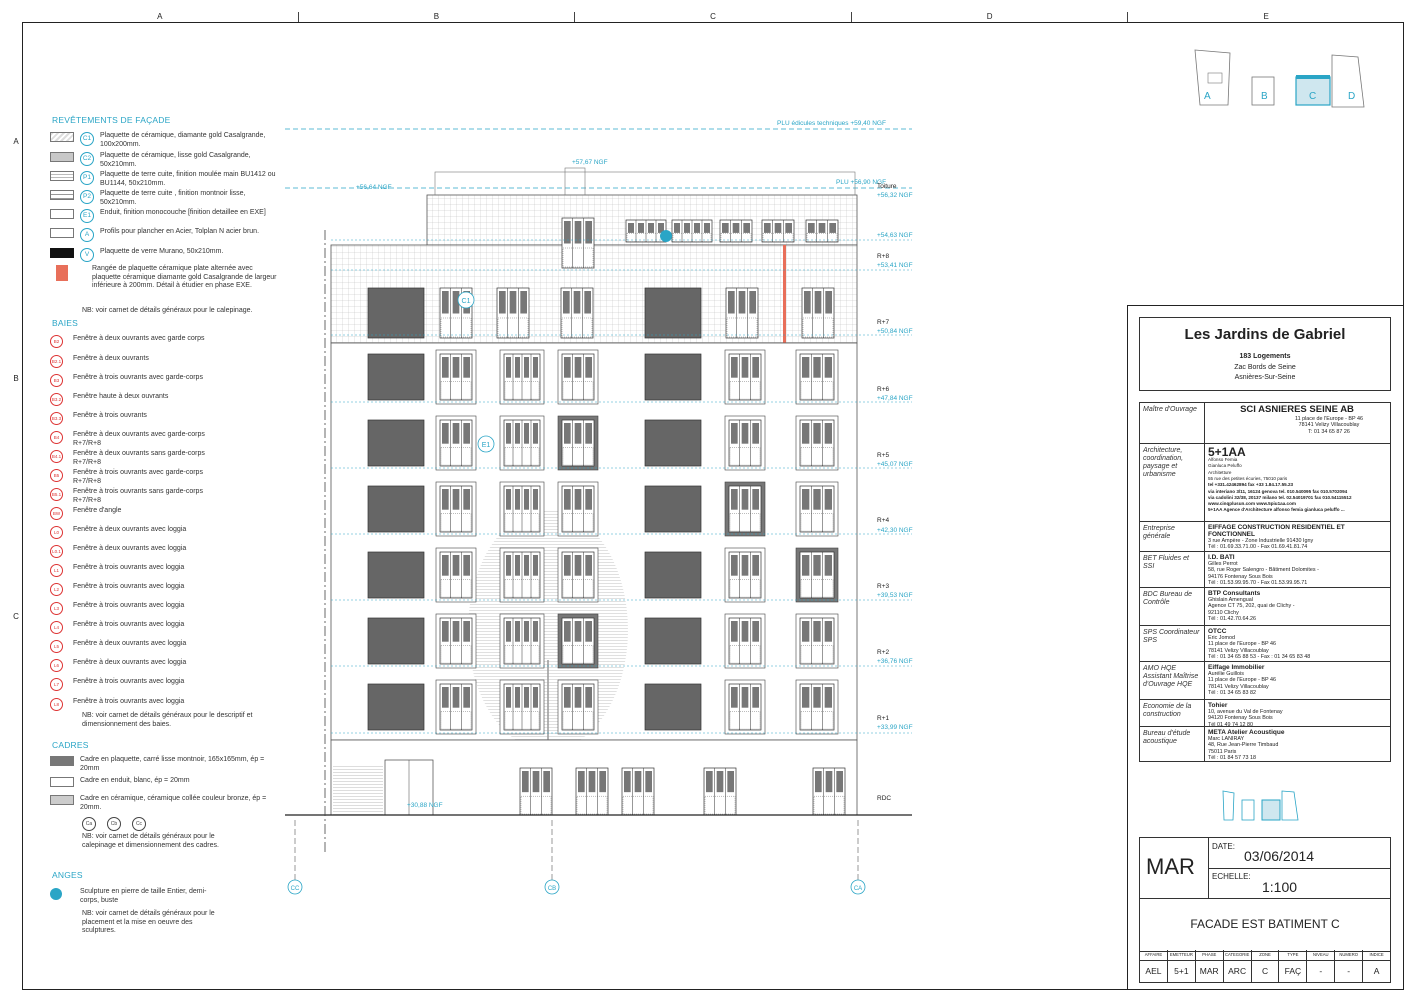  I want to click on code-head: EMETTEUR, so click(1180, 955).